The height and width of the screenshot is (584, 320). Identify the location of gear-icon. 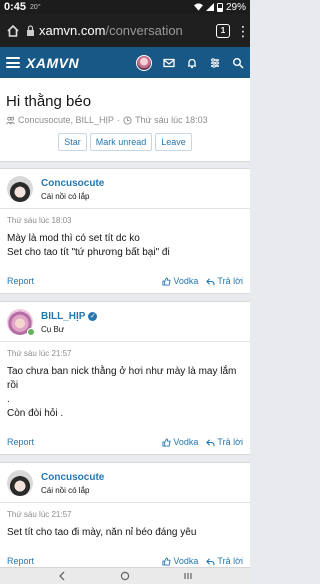
(215, 63).